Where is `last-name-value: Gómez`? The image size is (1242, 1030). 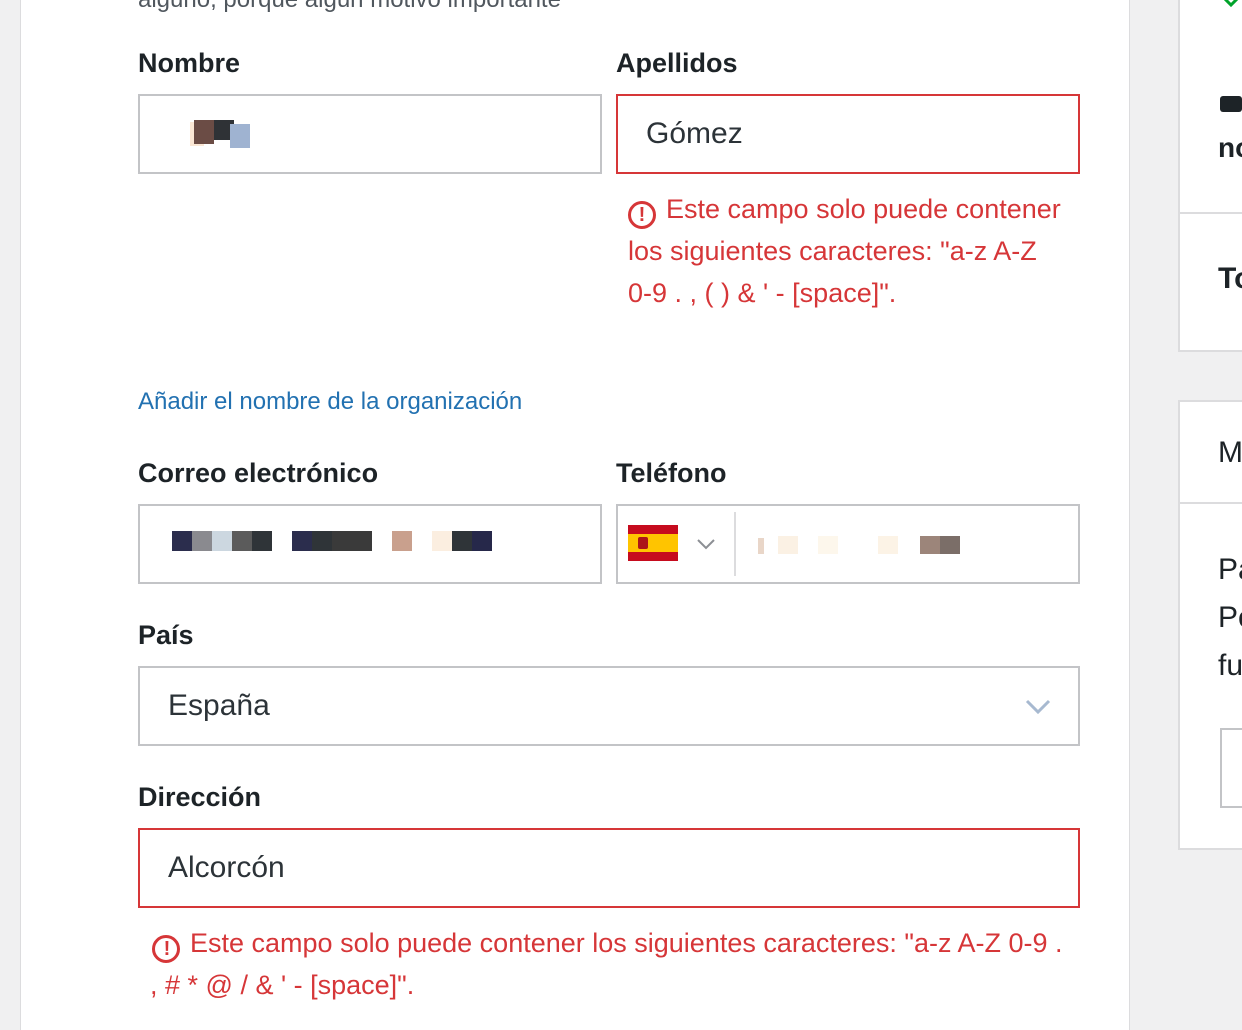
last-name-value: Gómez is located at coordinates (694, 133).